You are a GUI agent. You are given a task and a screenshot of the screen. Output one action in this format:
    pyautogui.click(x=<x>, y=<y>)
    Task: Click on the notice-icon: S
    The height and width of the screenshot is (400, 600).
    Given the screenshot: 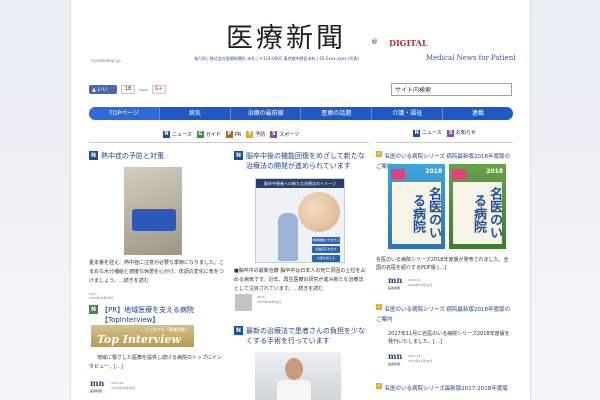 What is the action you would take?
    pyautogui.click(x=451, y=133)
    